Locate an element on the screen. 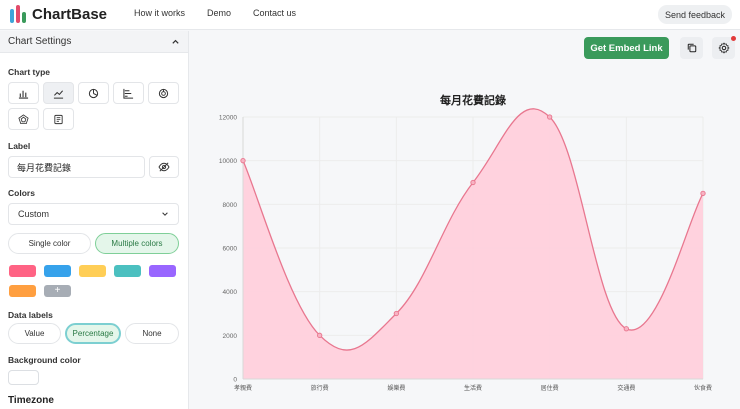 Image resolution: width=740 pixels, height=409 pixels. pie-chart-icon is located at coordinates (93, 93).